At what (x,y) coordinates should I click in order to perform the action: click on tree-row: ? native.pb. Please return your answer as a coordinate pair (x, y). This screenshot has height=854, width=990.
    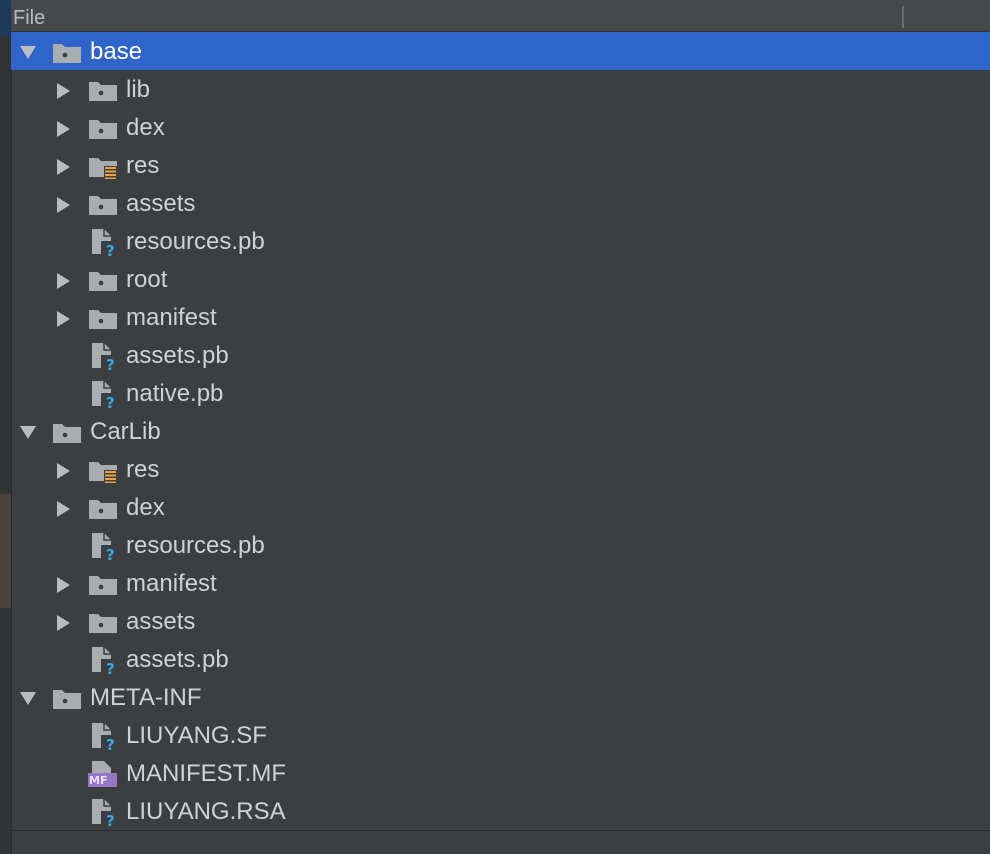
    Looking at the image, I should click on (500, 393).